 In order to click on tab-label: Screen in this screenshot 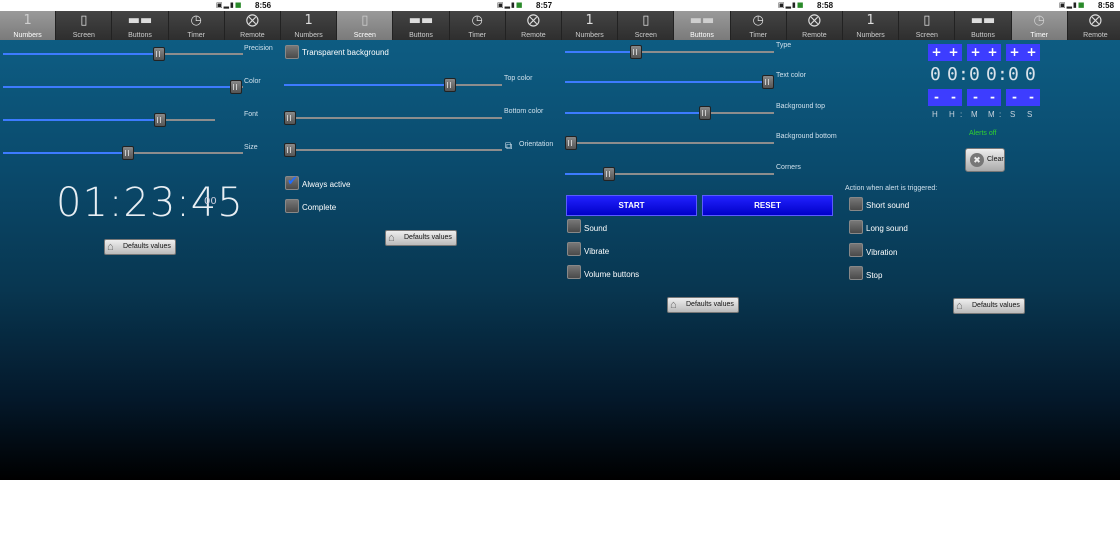, I will do `click(926, 35)`.